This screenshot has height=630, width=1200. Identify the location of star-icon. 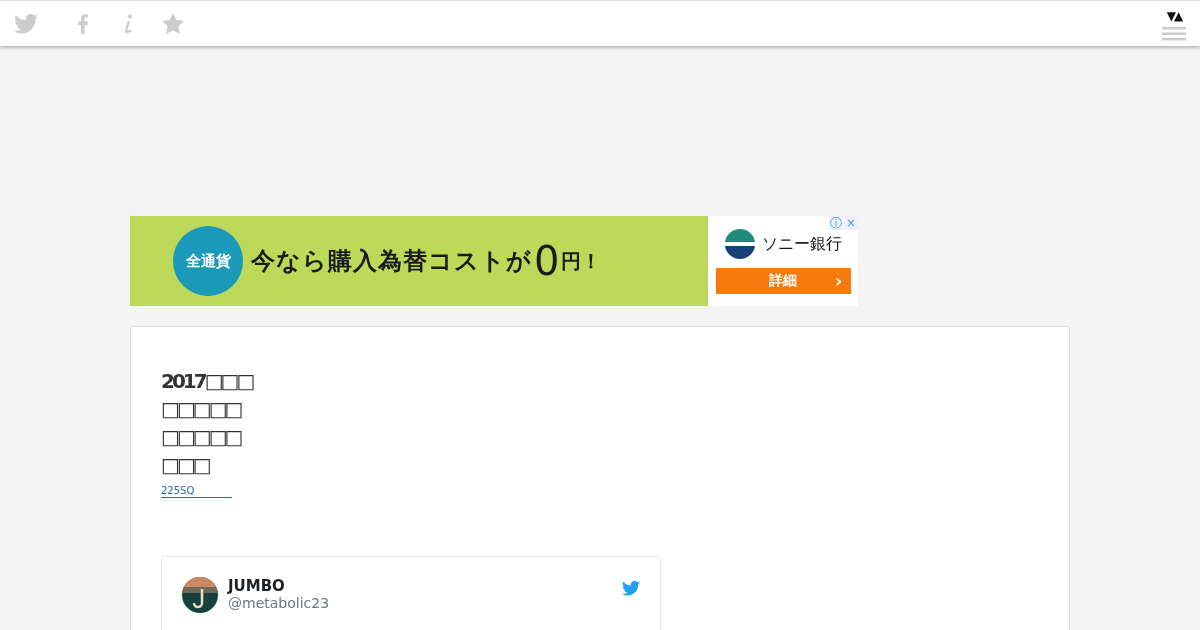
(172, 23).